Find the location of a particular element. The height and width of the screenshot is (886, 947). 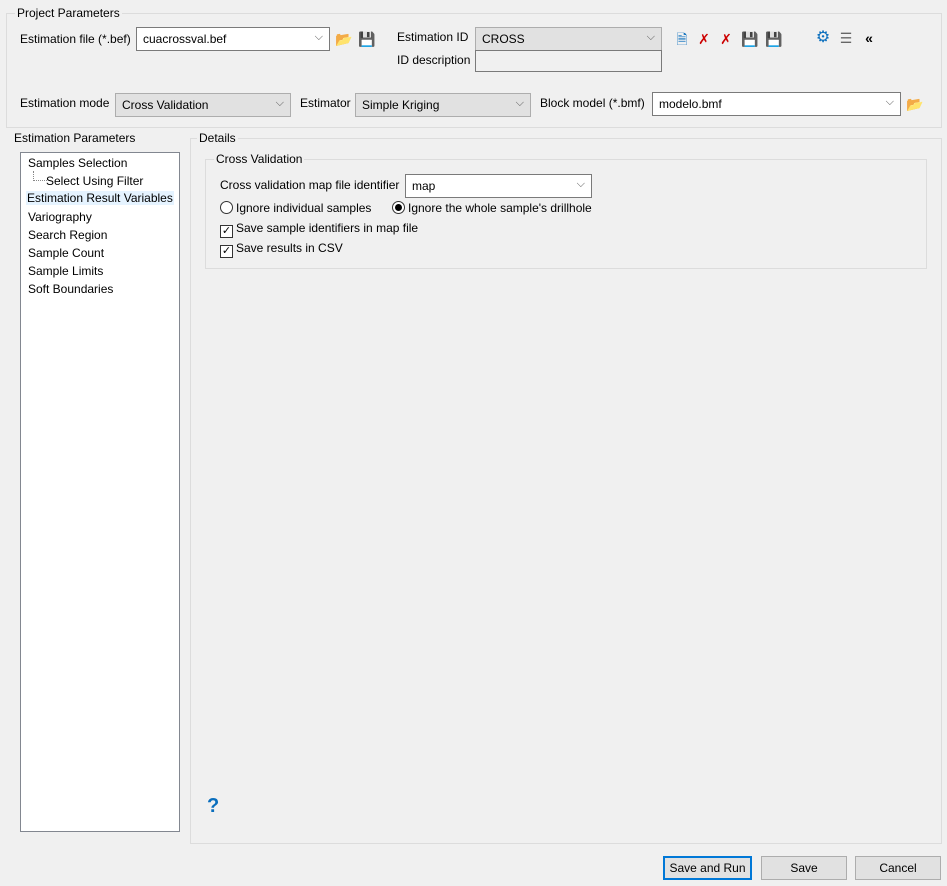

block-model-value: modelo.bmf is located at coordinates (690, 104).